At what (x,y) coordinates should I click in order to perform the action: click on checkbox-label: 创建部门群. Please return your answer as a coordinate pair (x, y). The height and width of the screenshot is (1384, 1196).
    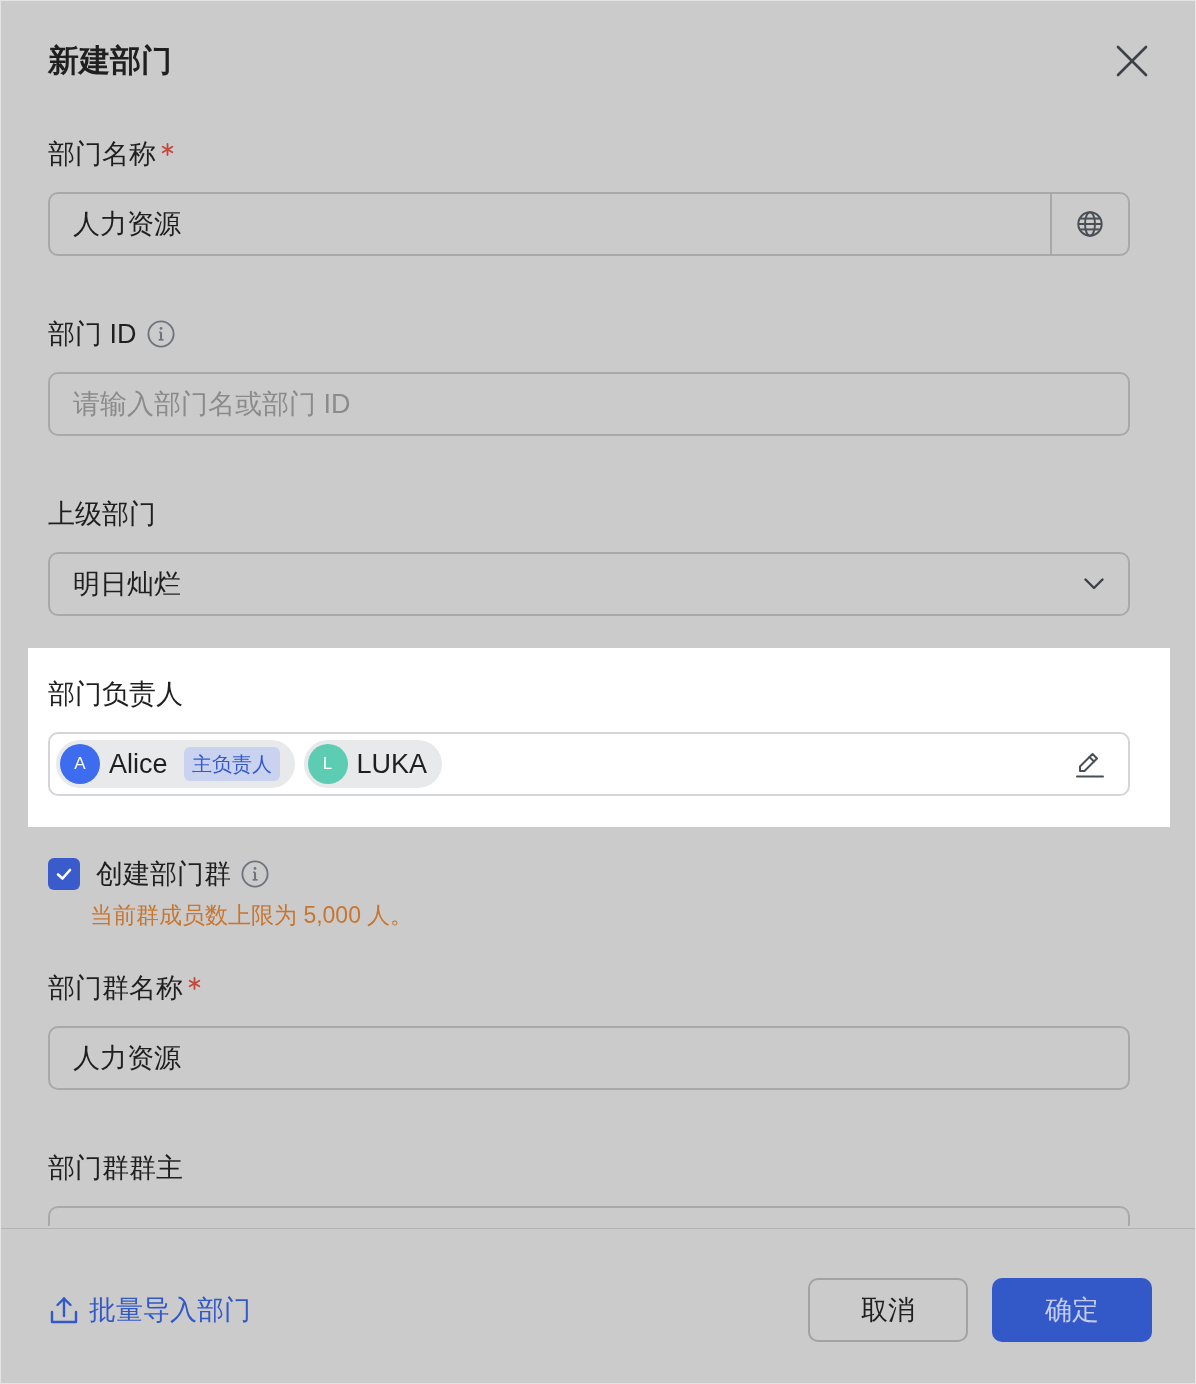
    Looking at the image, I should click on (163, 874).